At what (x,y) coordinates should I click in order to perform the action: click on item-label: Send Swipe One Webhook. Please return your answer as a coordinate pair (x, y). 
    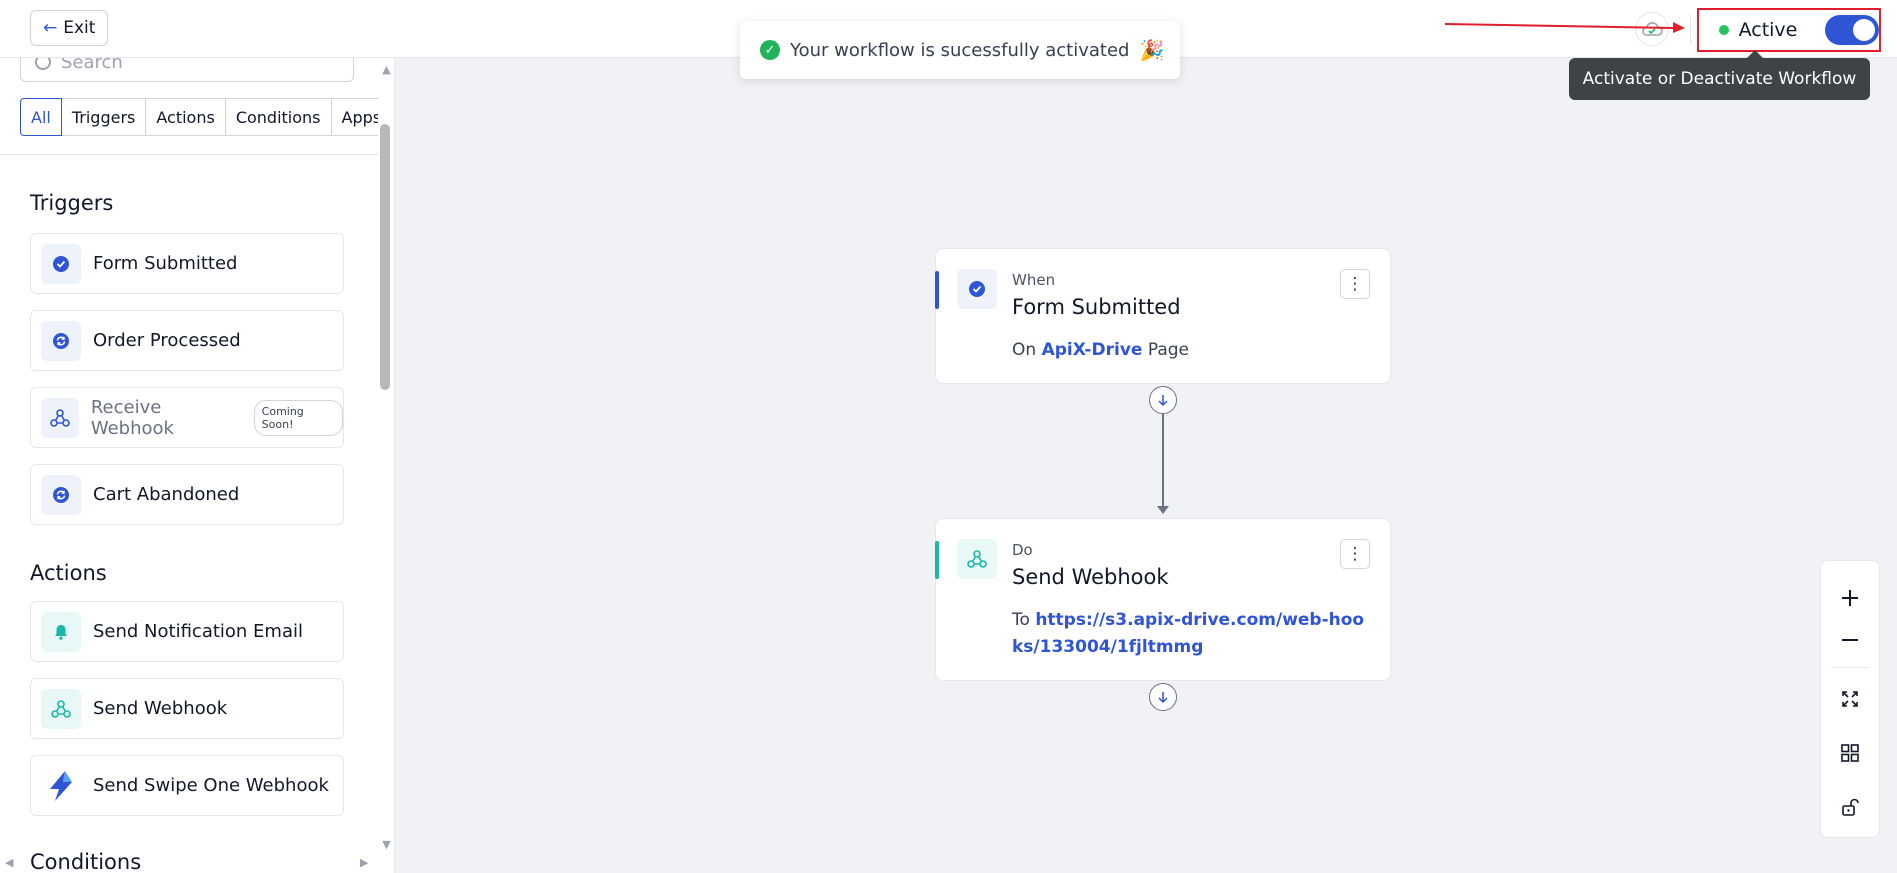
    Looking at the image, I should click on (211, 785).